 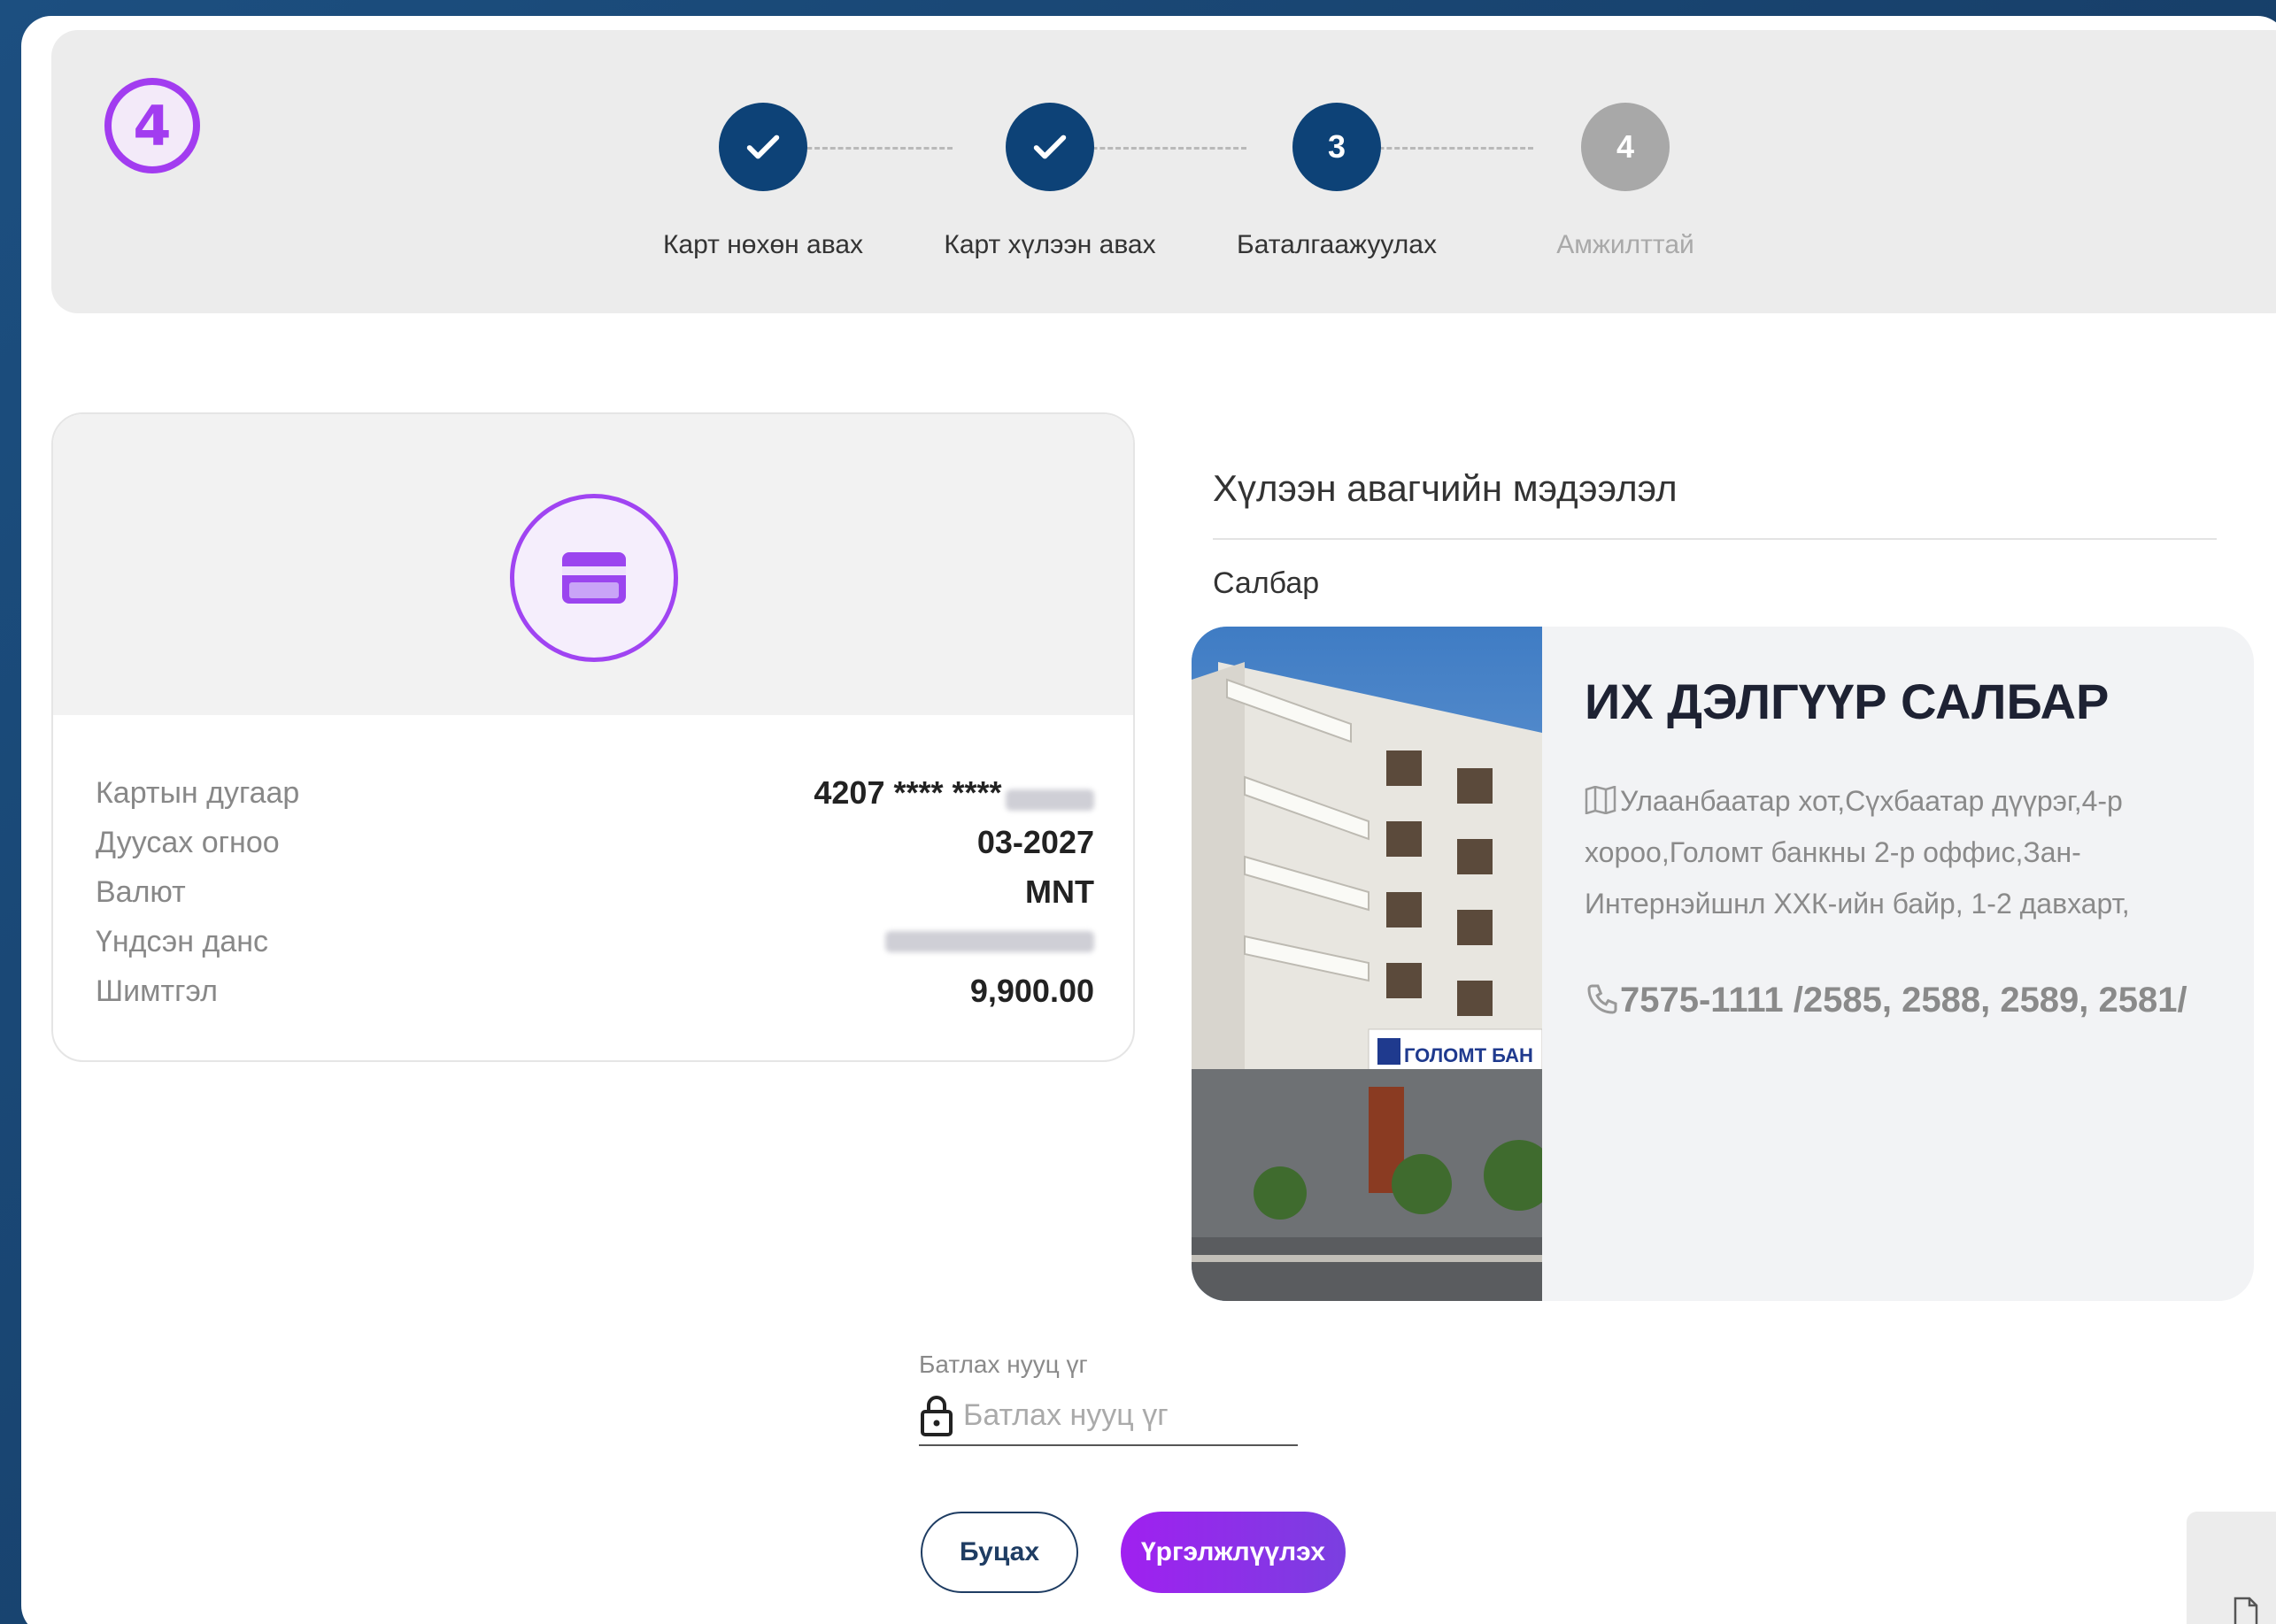 I want to click on fee-row: Шимтгэл 9,900.00, so click(x=595, y=991).